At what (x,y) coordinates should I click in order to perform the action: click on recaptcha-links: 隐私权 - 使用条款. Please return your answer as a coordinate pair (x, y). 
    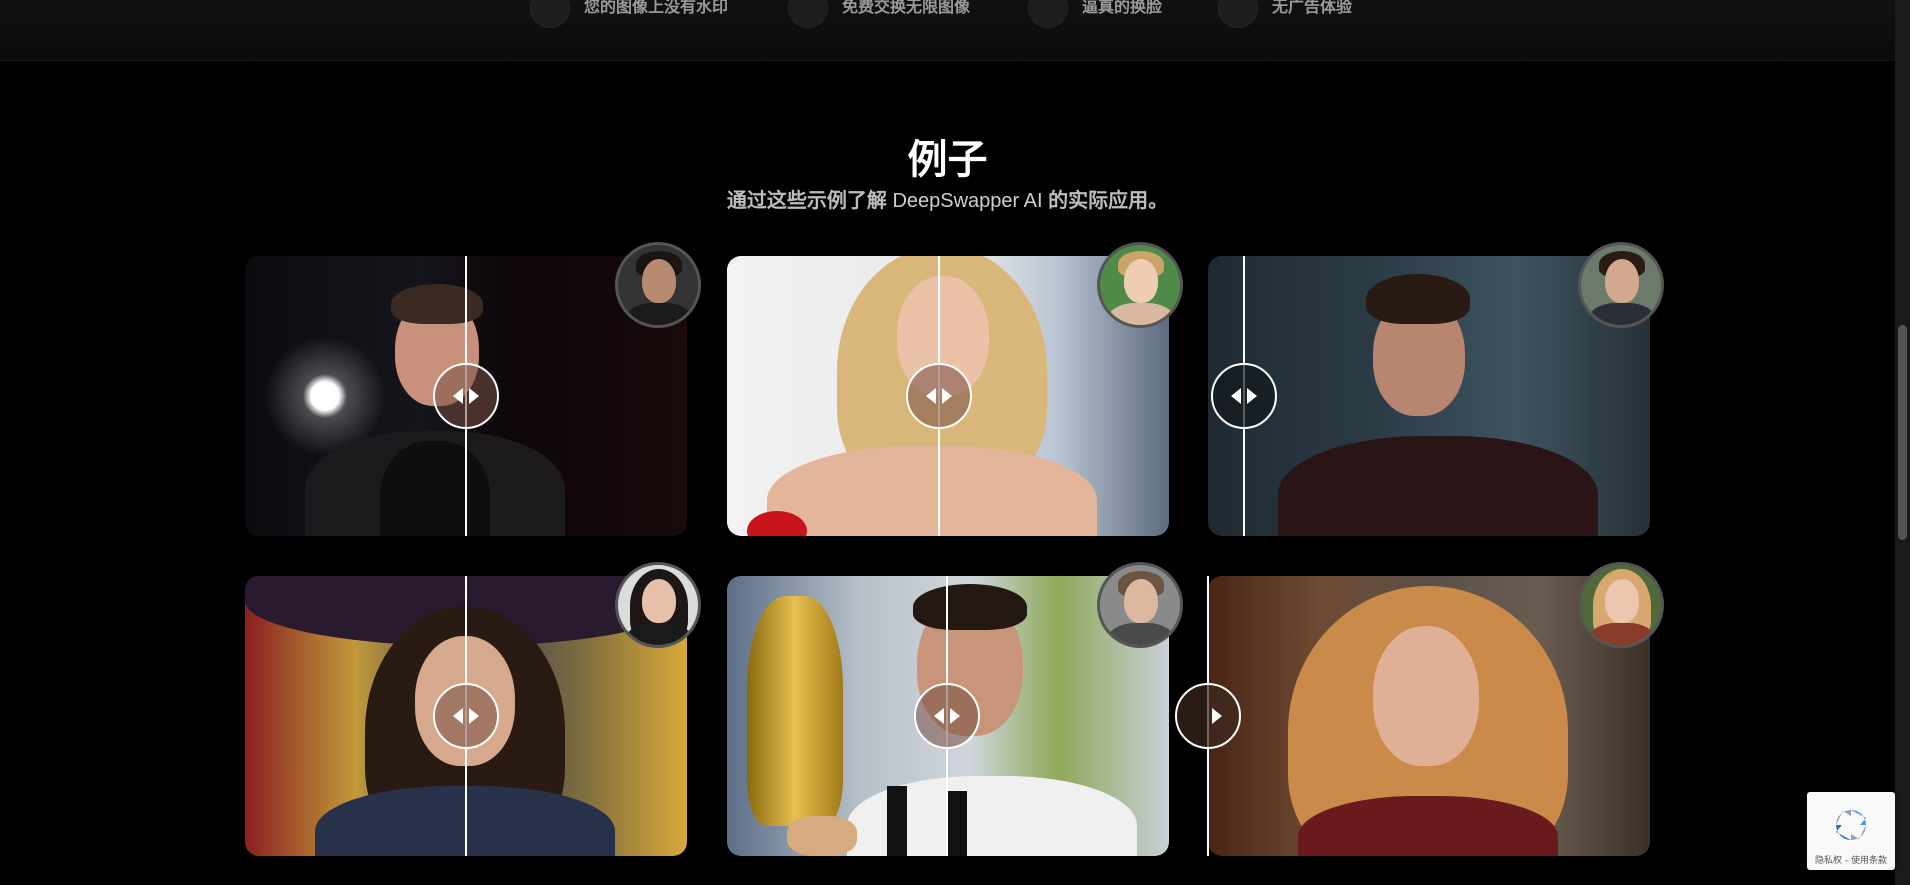
    Looking at the image, I should click on (1851, 859).